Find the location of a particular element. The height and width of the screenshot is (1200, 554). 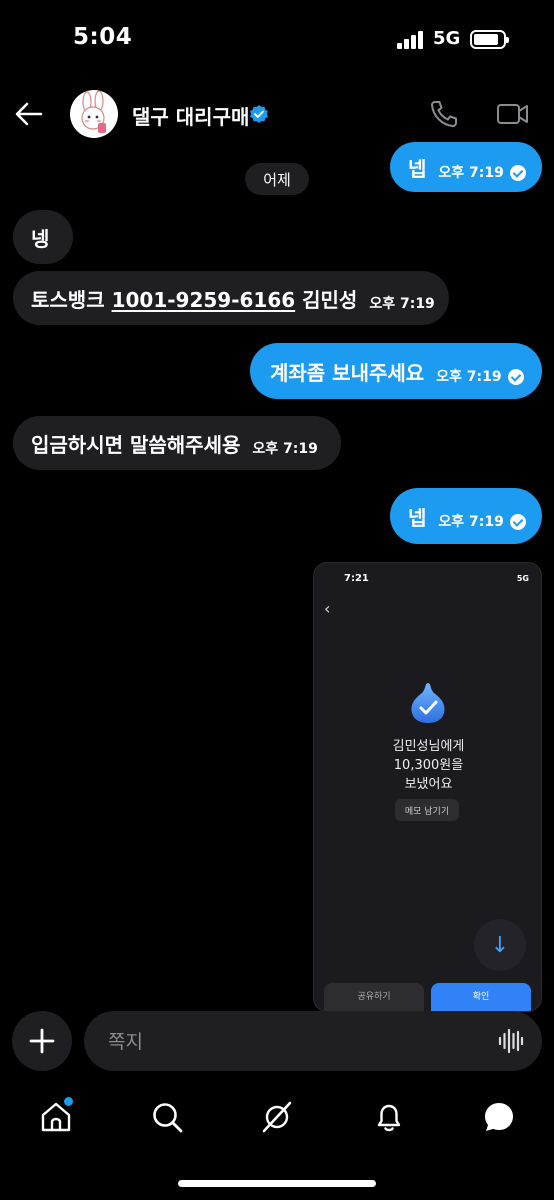

back-arrow-icon is located at coordinates (29, 114).